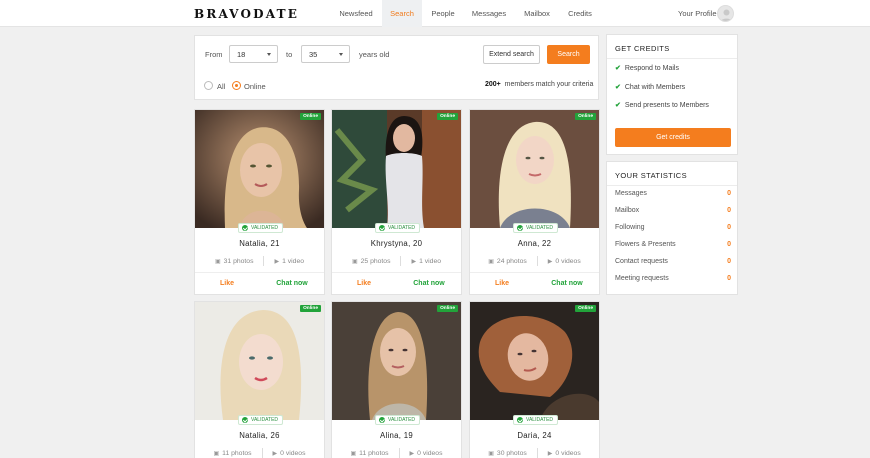 Image resolution: width=870 pixels, height=458 pixels. What do you see at coordinates (396, 261) in the screenshot?
I see `profile-media-stats: ▣ 25 photos ▶ 1 video` at bounding box center [396, 261].